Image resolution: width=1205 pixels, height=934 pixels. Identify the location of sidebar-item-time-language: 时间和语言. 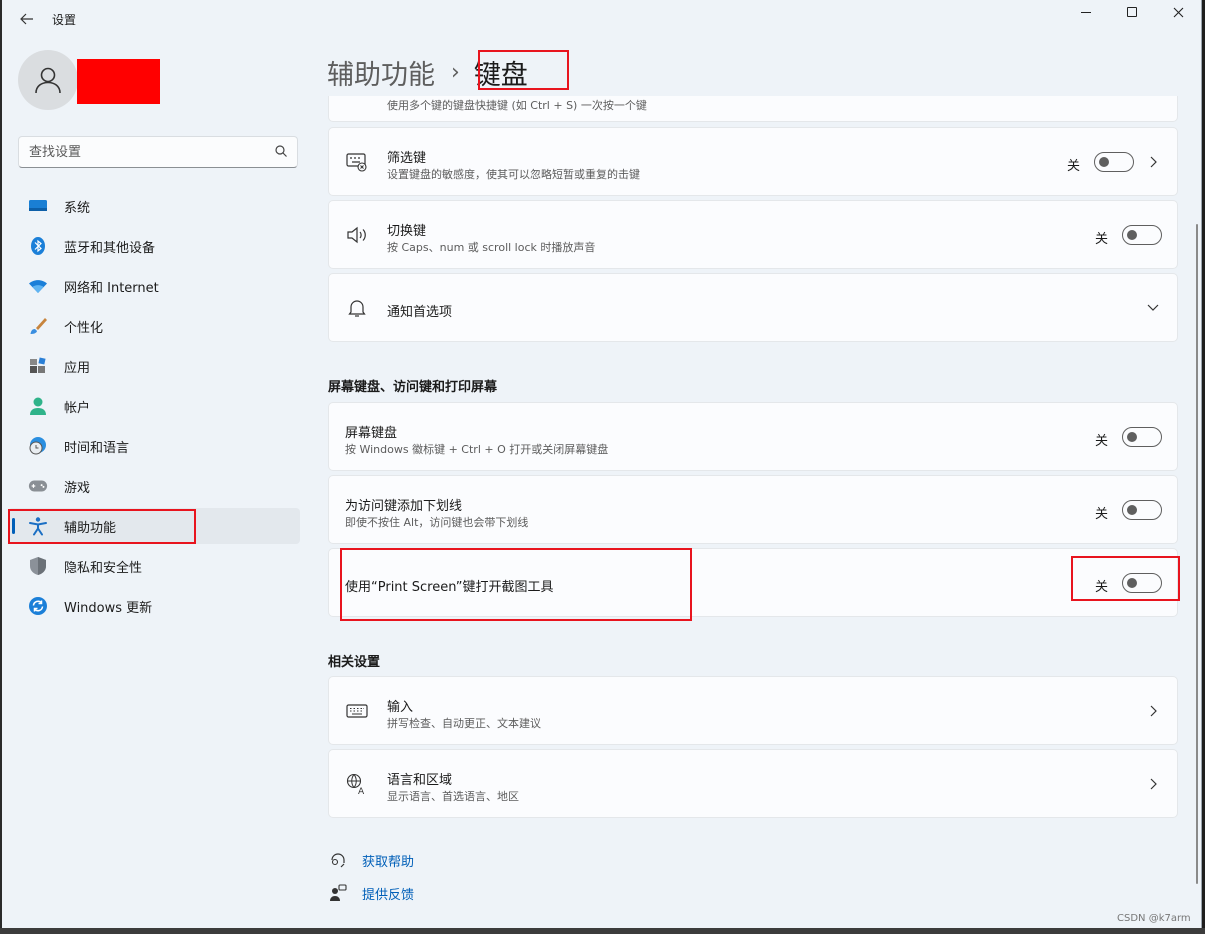
(154, 446).